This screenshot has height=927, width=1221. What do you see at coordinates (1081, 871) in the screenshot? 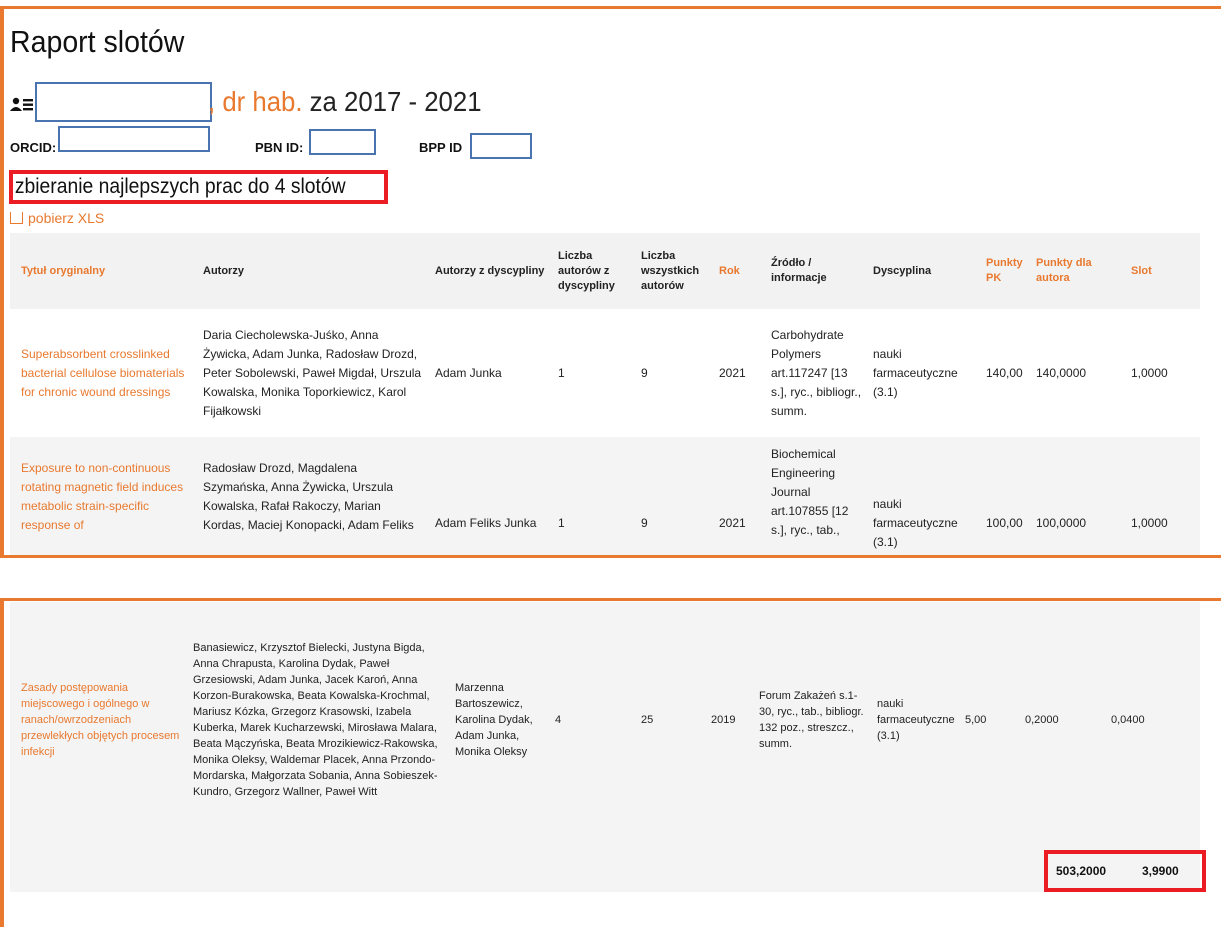
I see `total-points-author: 503,2000` at bounding box center [1081, 871].